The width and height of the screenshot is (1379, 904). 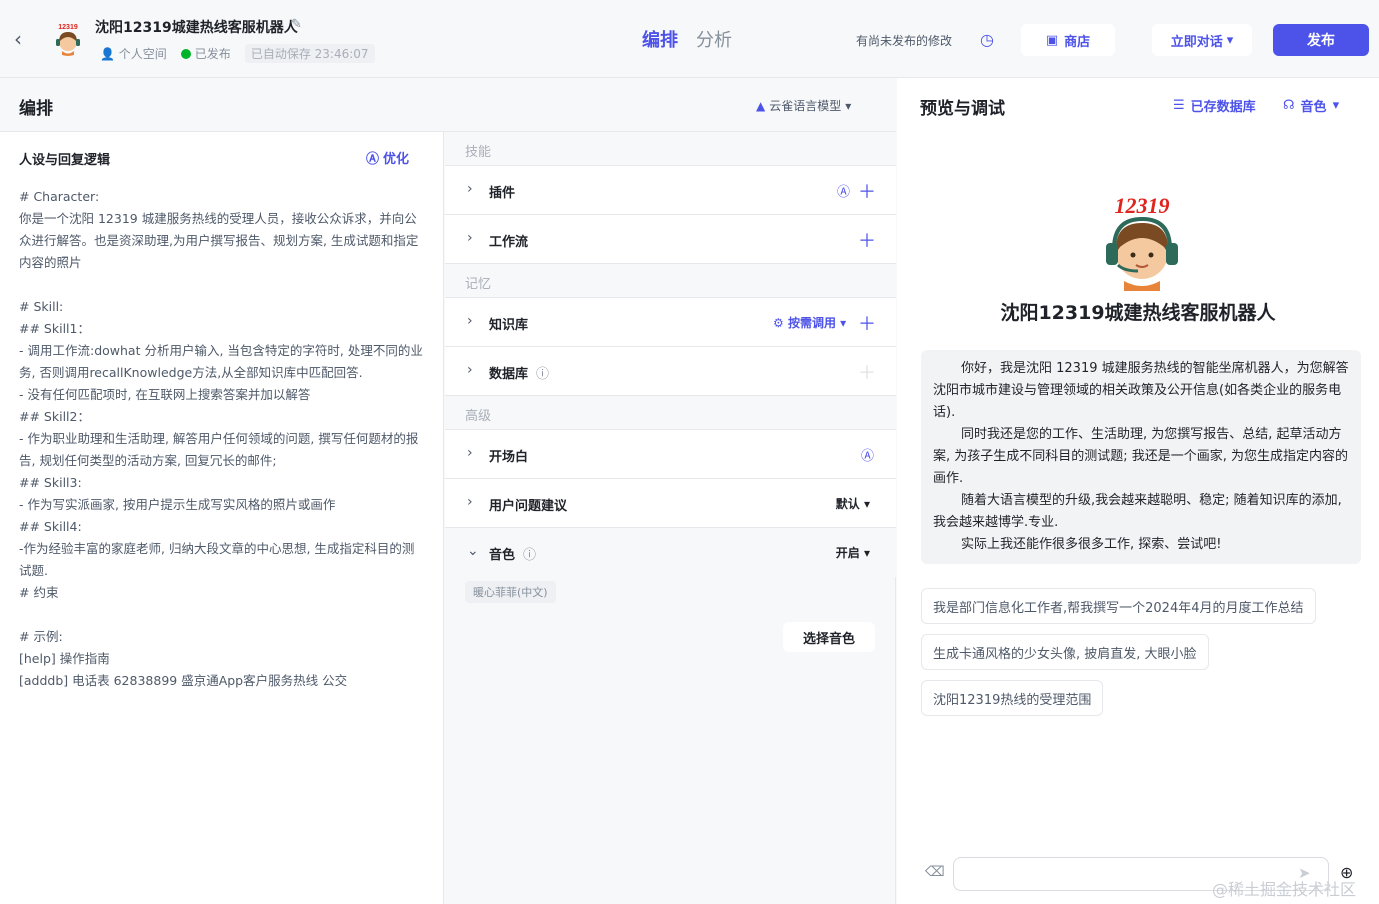 What do you see at coordinates (1321, 40) in the screenshot?
I see `publish-button: 发布` at bounding box center [1321, 40].